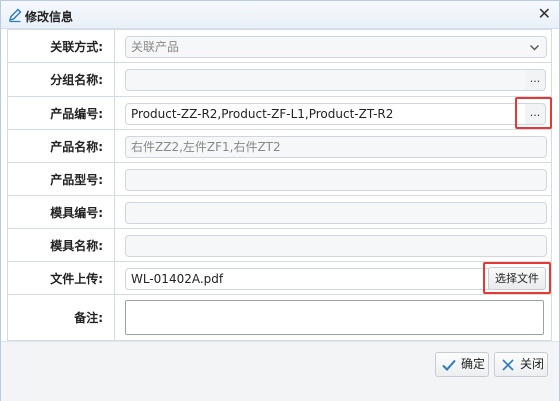  What do you see at coordinates (61, 278) in the screenshot?
I see `file-upload-label: 文件上传:` at bounding box center [61, 278].